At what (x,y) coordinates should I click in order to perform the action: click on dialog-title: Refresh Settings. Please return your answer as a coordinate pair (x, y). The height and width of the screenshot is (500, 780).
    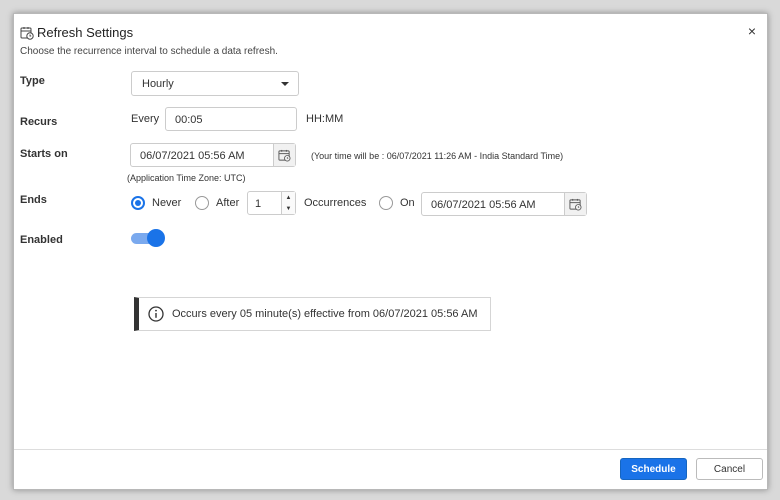
    Looking at the image, I should click on (85, 32).